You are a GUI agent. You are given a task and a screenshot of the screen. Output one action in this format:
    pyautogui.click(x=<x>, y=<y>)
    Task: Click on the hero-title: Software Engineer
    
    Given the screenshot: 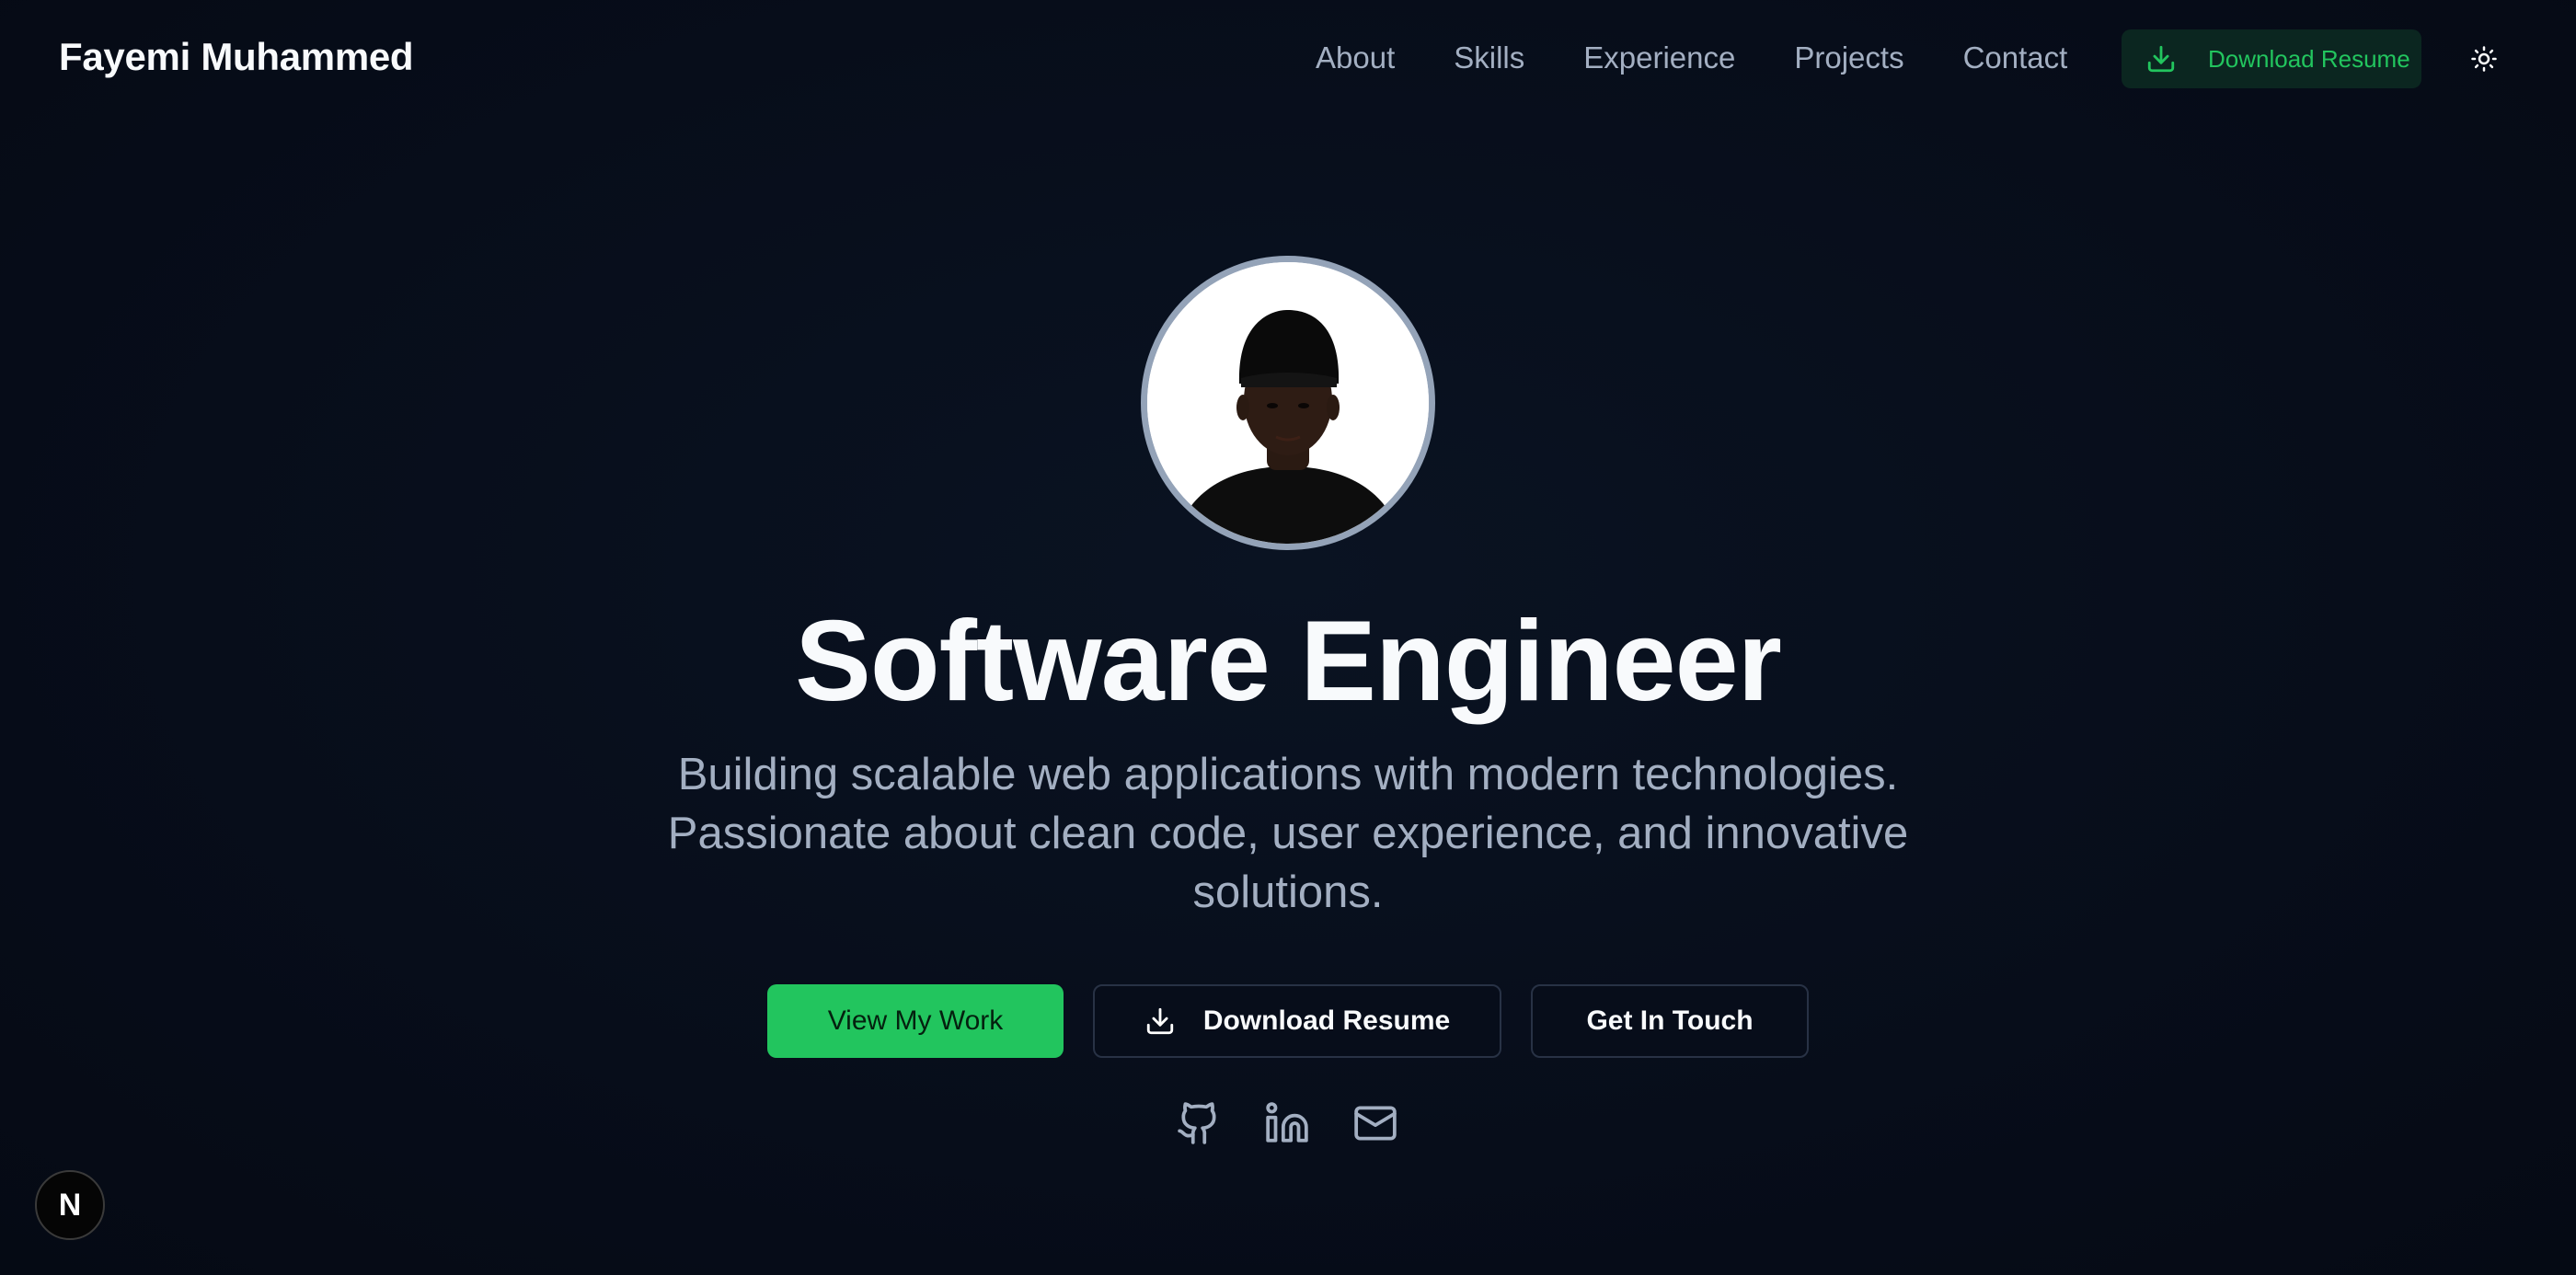 What is the action you would take?
    pyautogui.click(x=1288, y=661)
    